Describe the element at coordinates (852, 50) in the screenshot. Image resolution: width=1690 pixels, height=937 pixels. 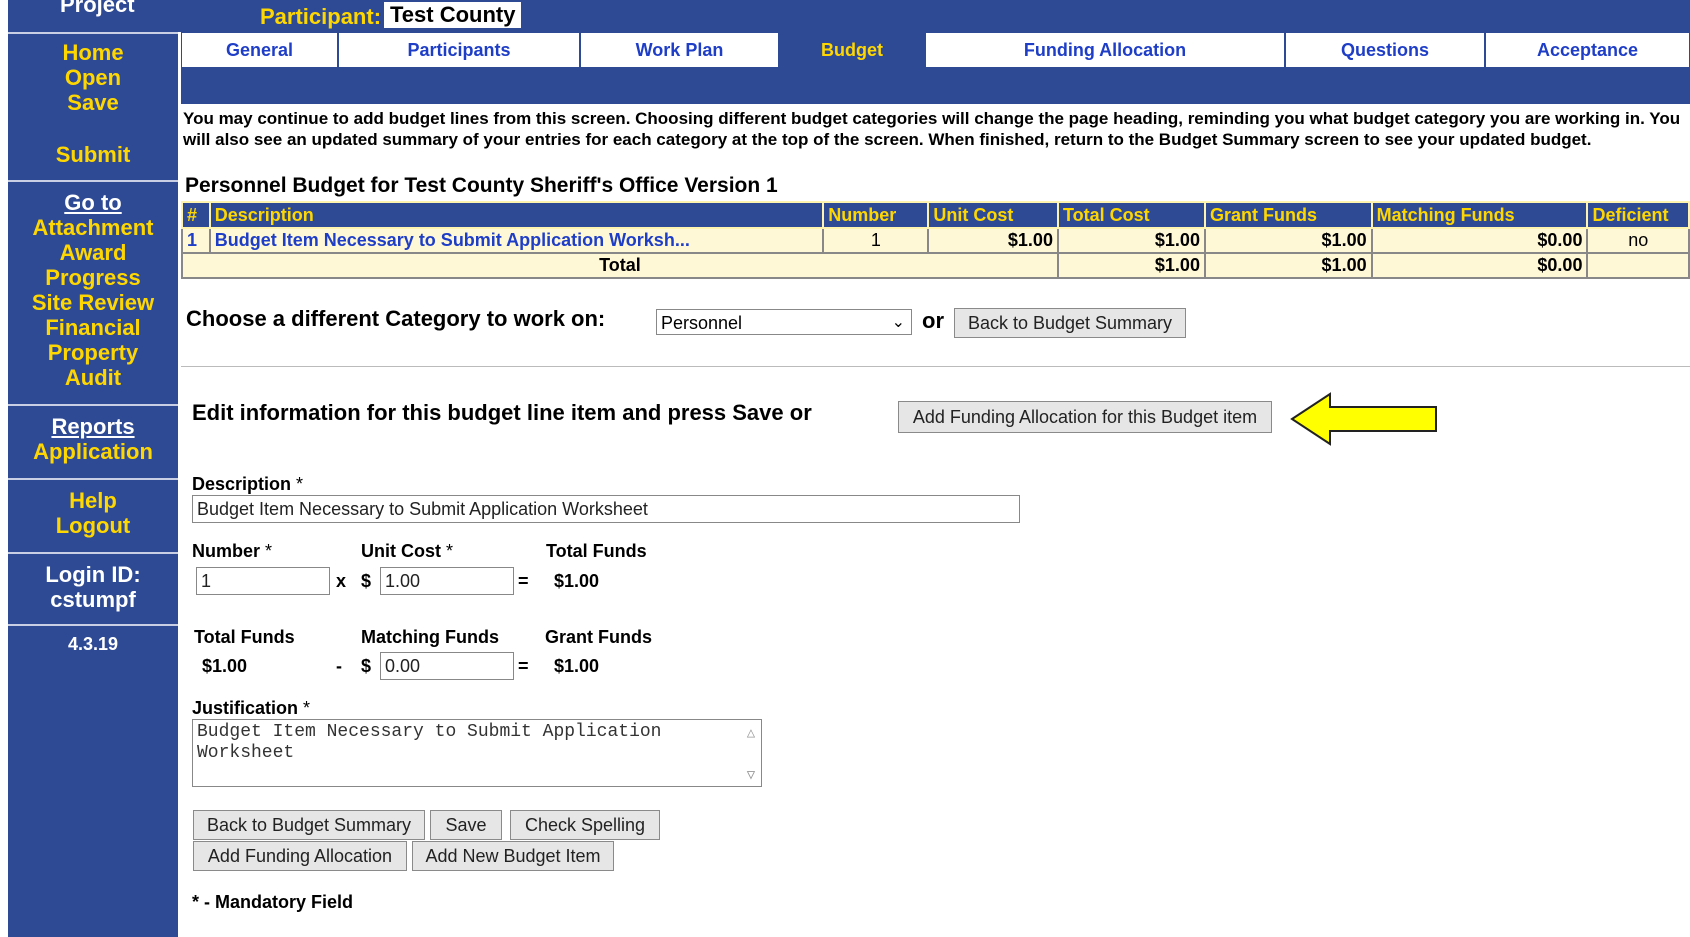
I see `tab-budget: Budget` at that location.